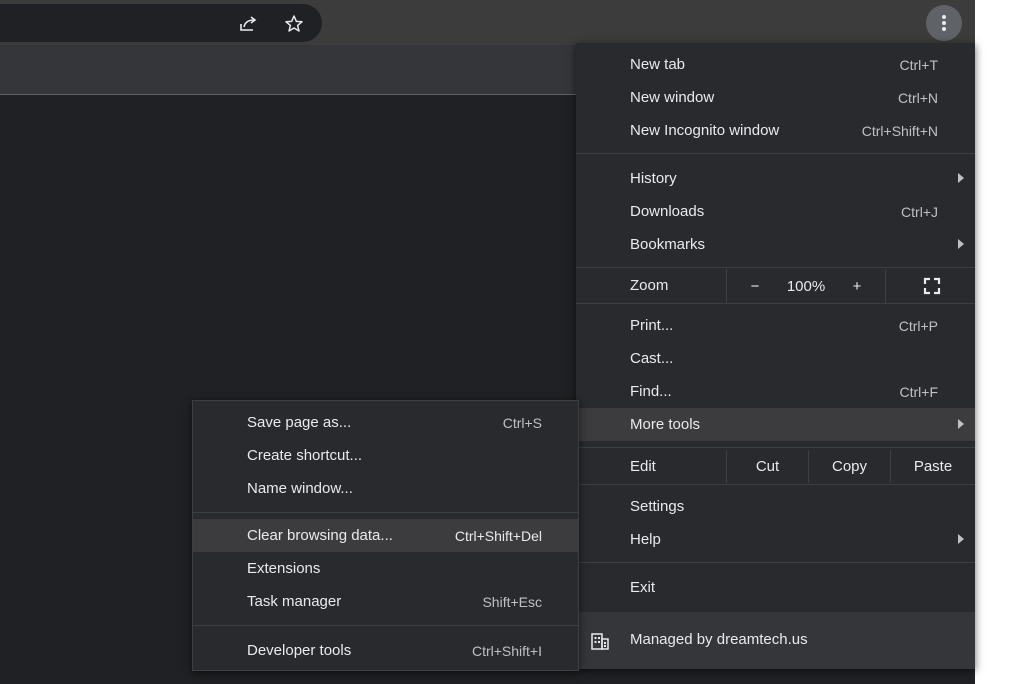 This screenshot has height=684, width=1024. I want to click on zoom-out-button: −, so click(755, 286).